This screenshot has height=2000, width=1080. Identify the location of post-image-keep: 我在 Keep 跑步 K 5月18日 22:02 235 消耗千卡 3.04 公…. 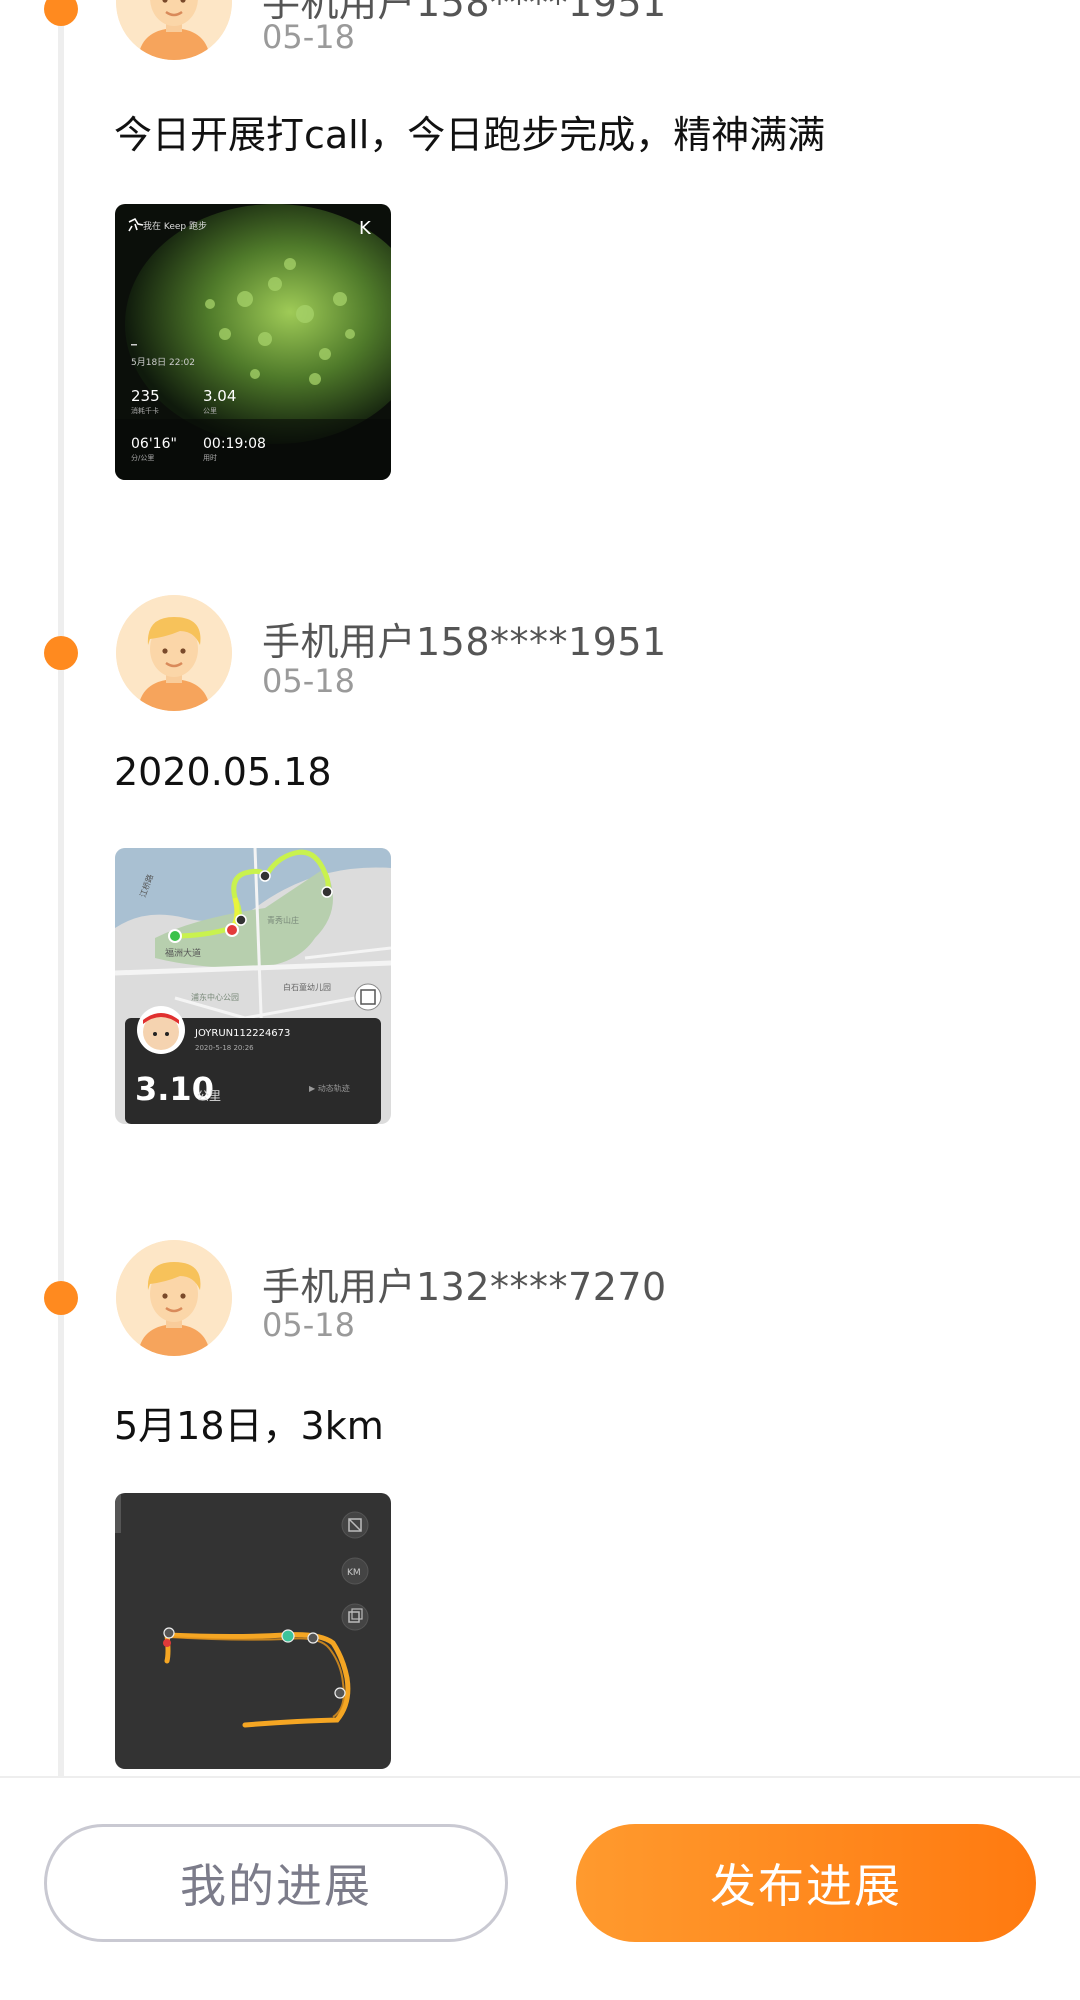
(253, 342).